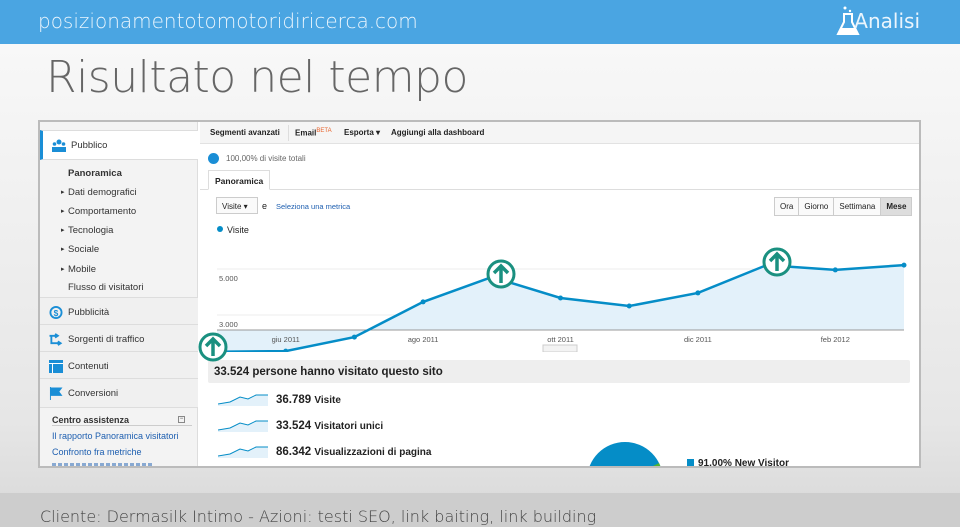  I want to click on metric-2: 86.342 Visualizzazioni di pagina, so click(353, 452).